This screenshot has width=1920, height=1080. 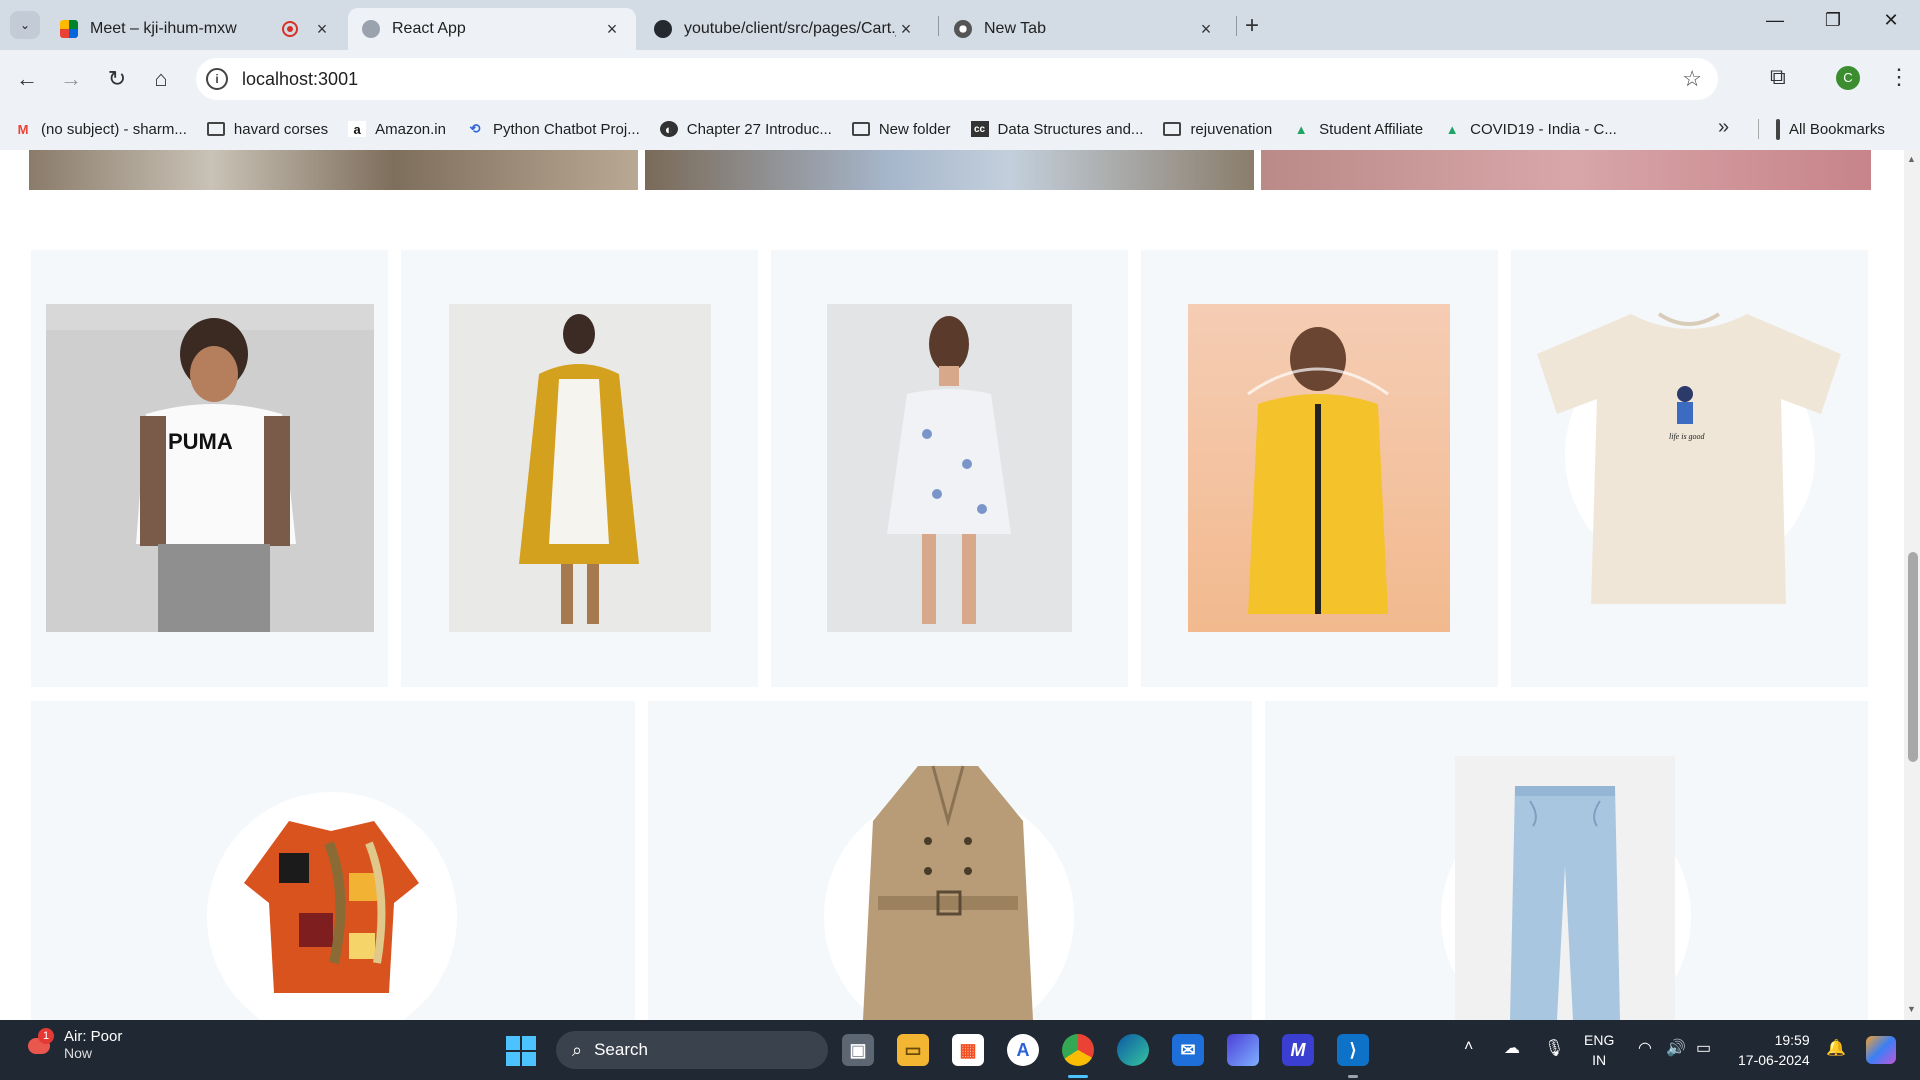 I want to click on volume-icon: 🔊, so click(x=1676, y=1048).